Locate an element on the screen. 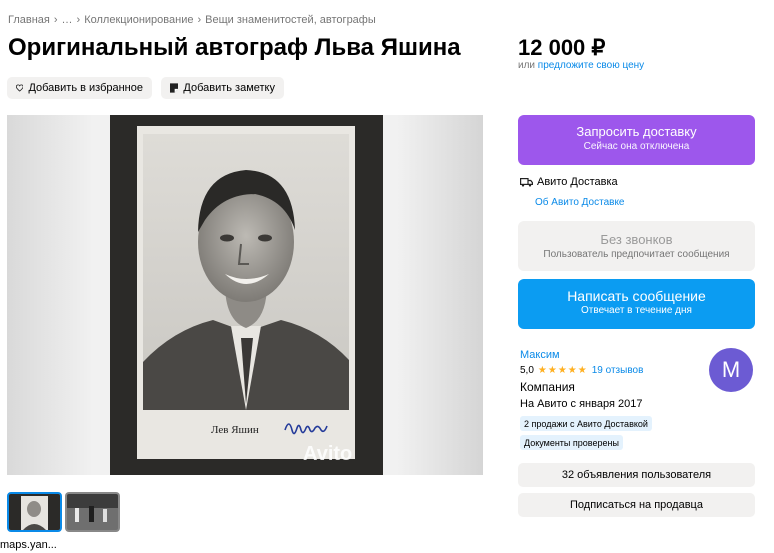  seller-since: На Авито с января 2017 is located at coordinates (581, 404).